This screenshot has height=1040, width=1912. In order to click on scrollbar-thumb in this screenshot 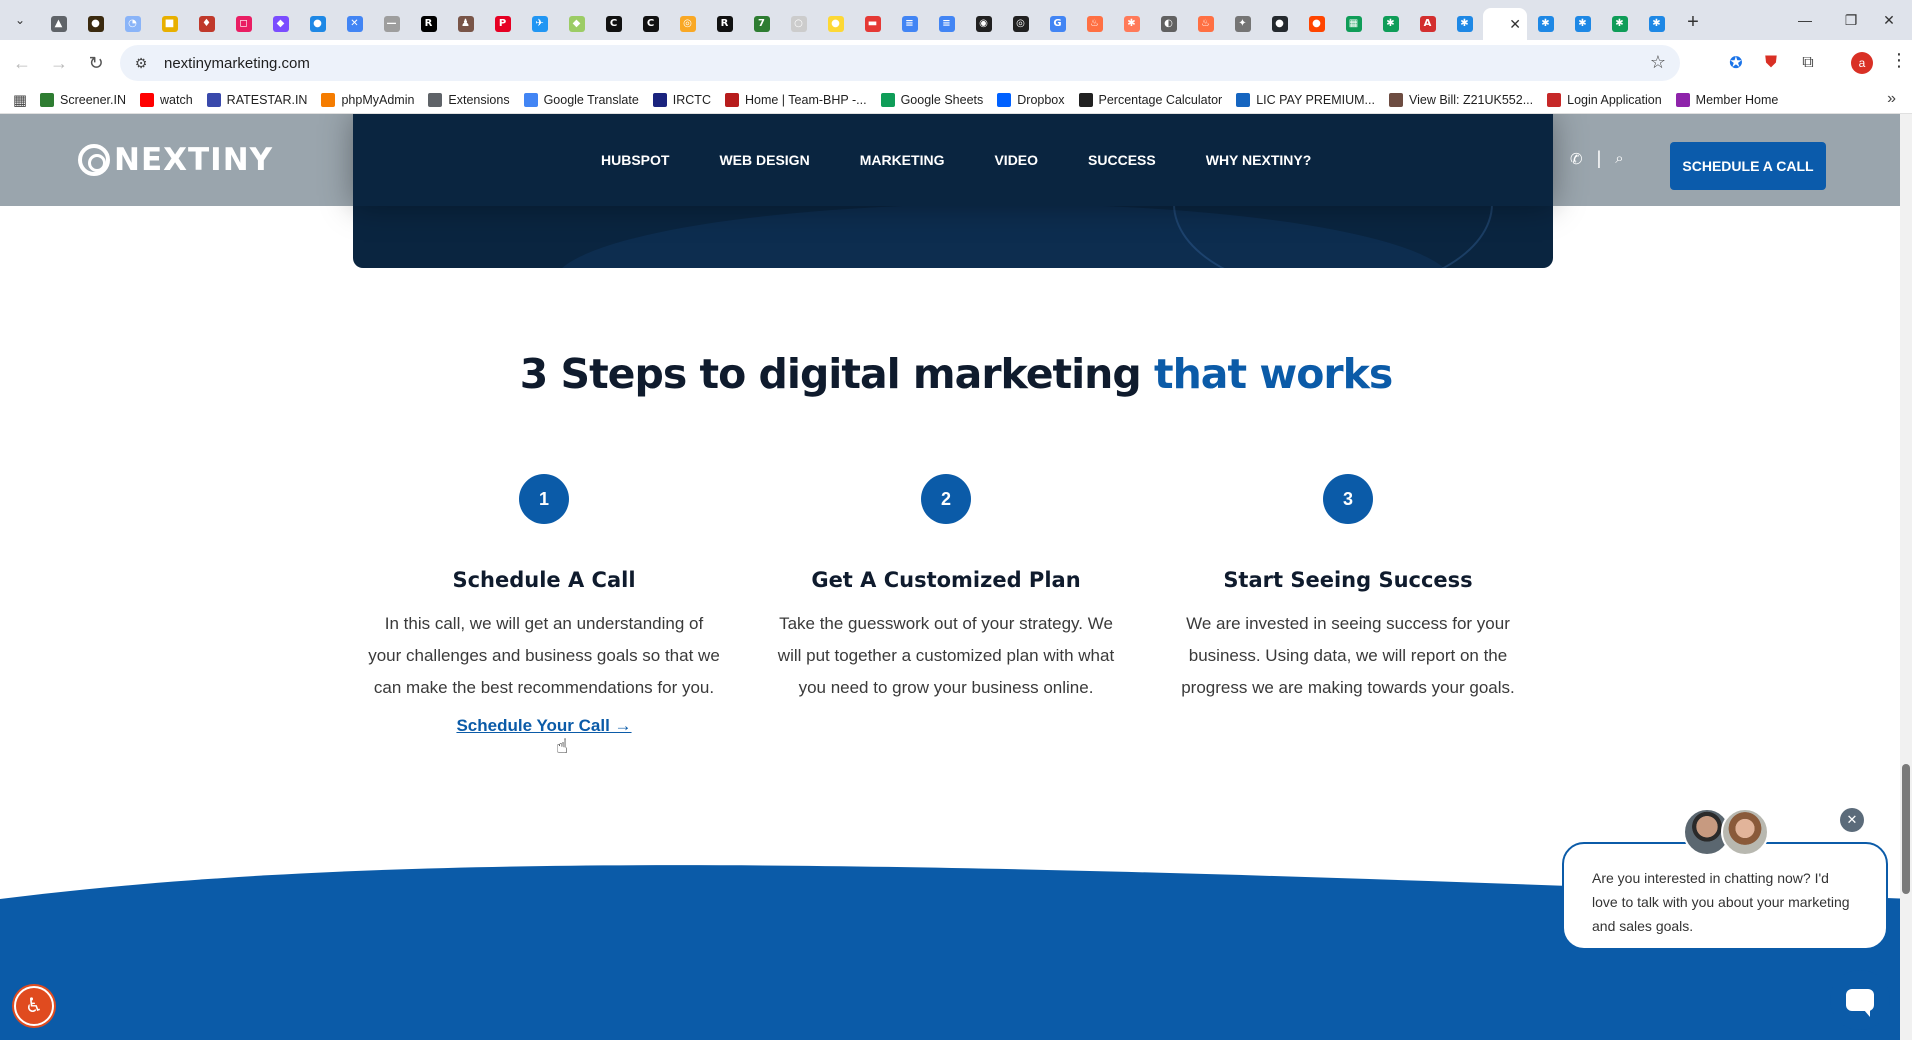, I will do `click(1906, 829)`.